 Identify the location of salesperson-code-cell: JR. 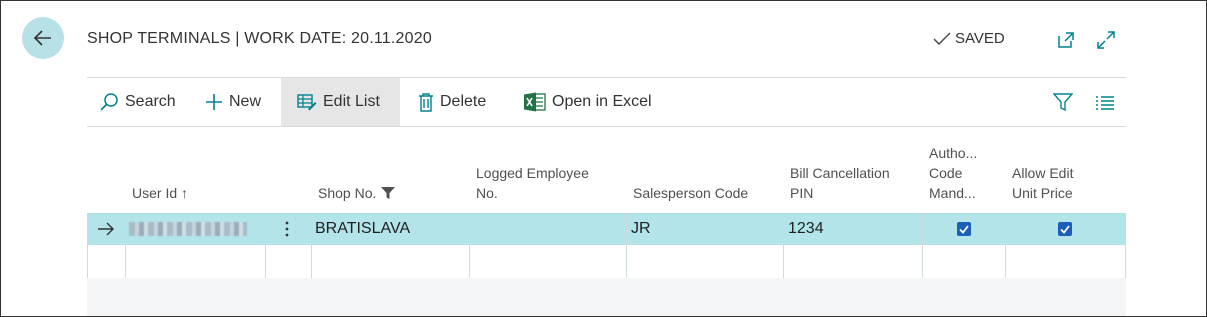
(641, 229).